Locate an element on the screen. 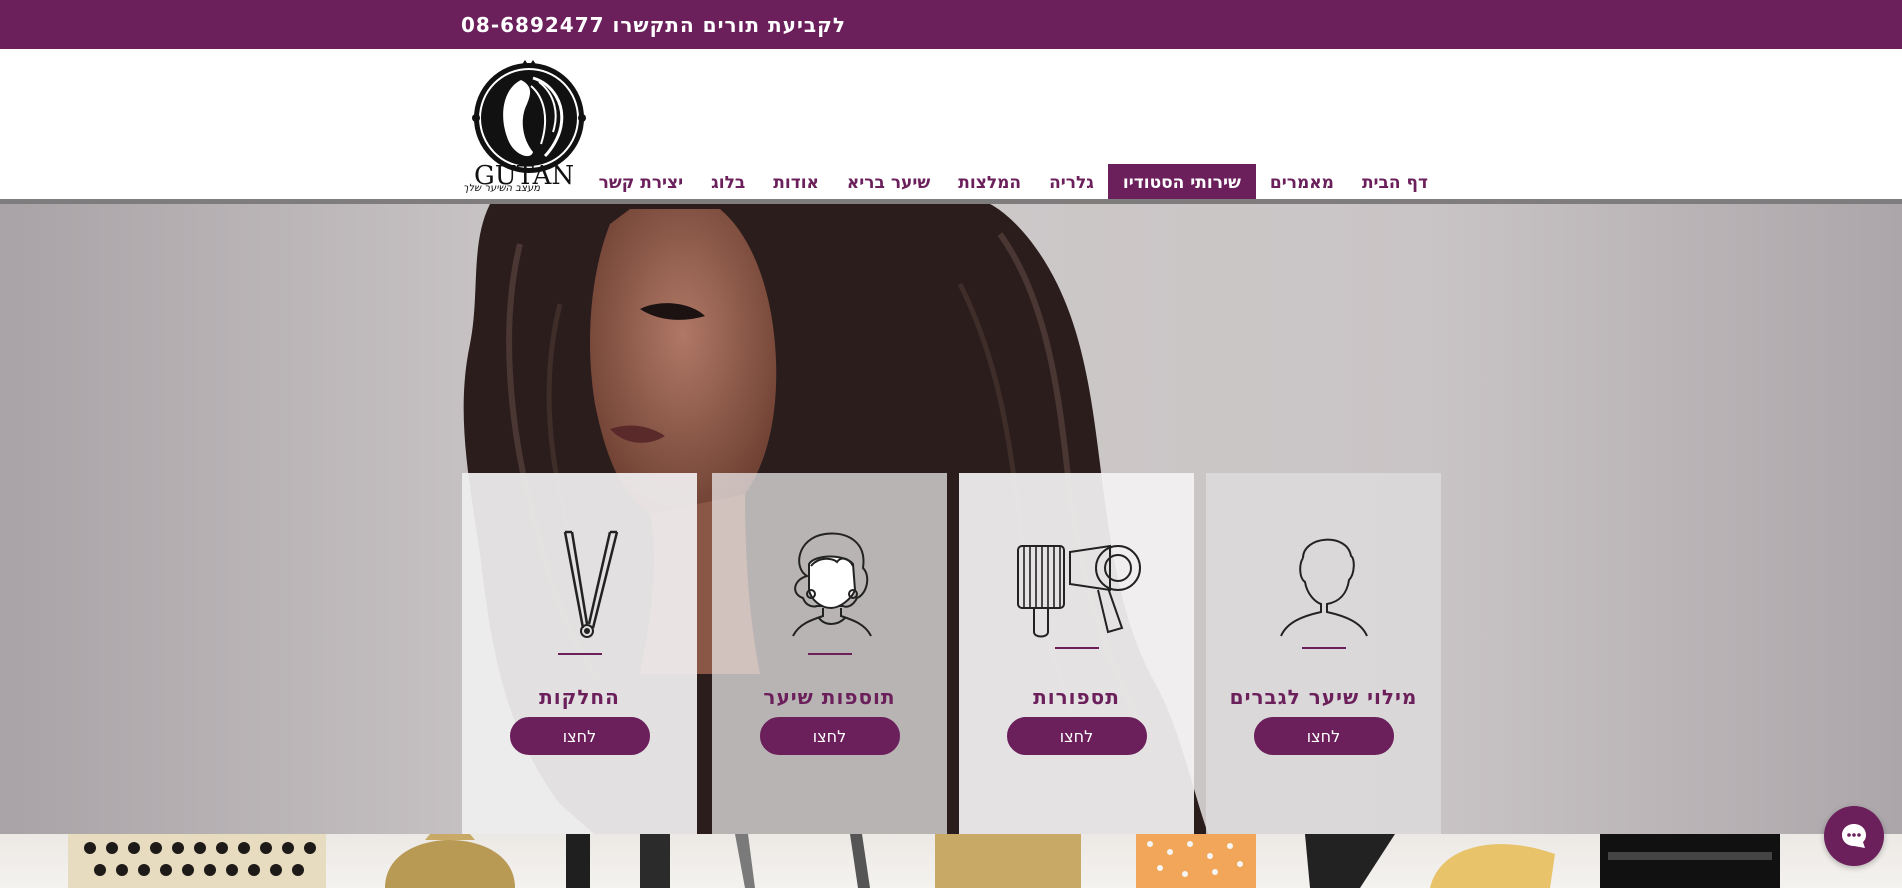 The height and width of the screenshot is (888, 1902). nav-item-articles: מאמרים is located at coordinates (1302, 183).